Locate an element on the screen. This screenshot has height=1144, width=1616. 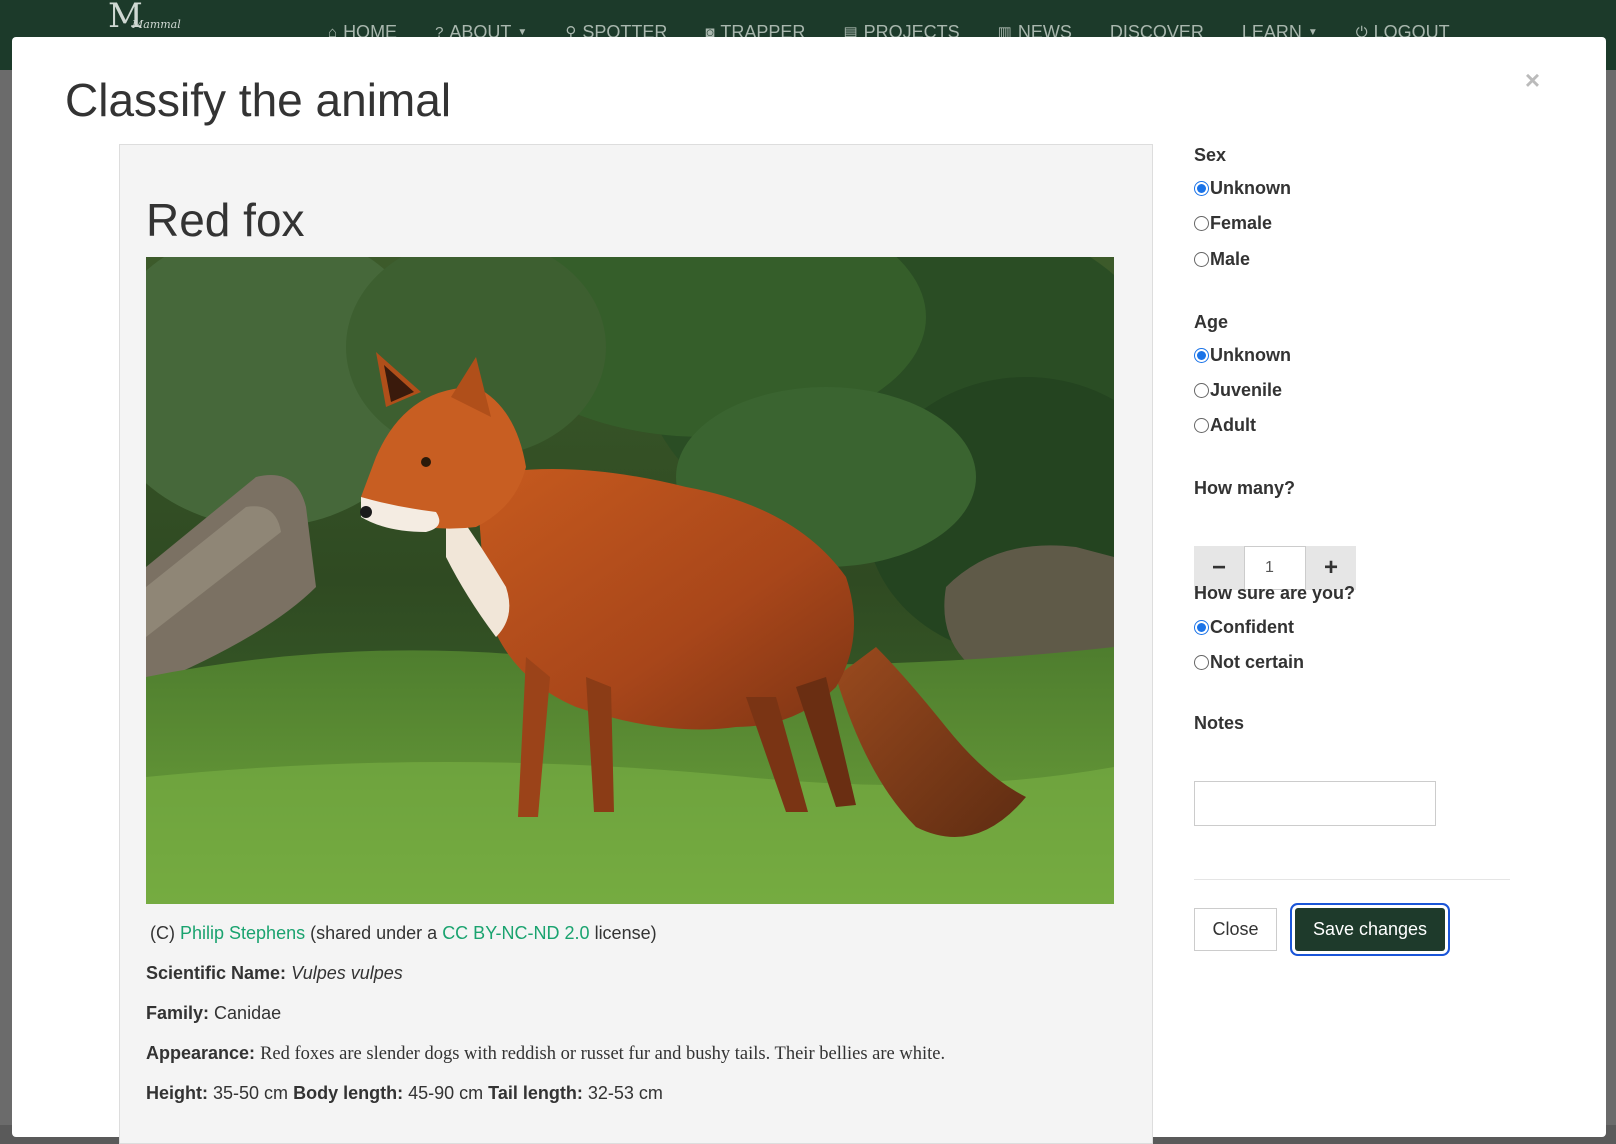
certainty-label: How sure are you? is located at coordinates (1275, 593).